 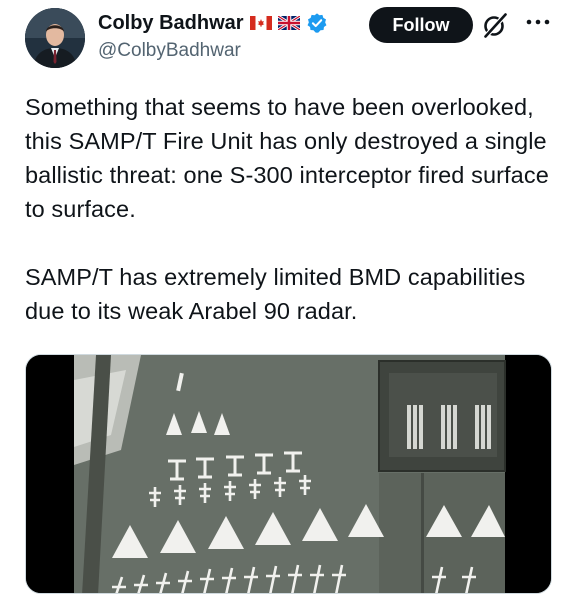 I want to click on follow-button: Follow, so click(x=421, y=25).